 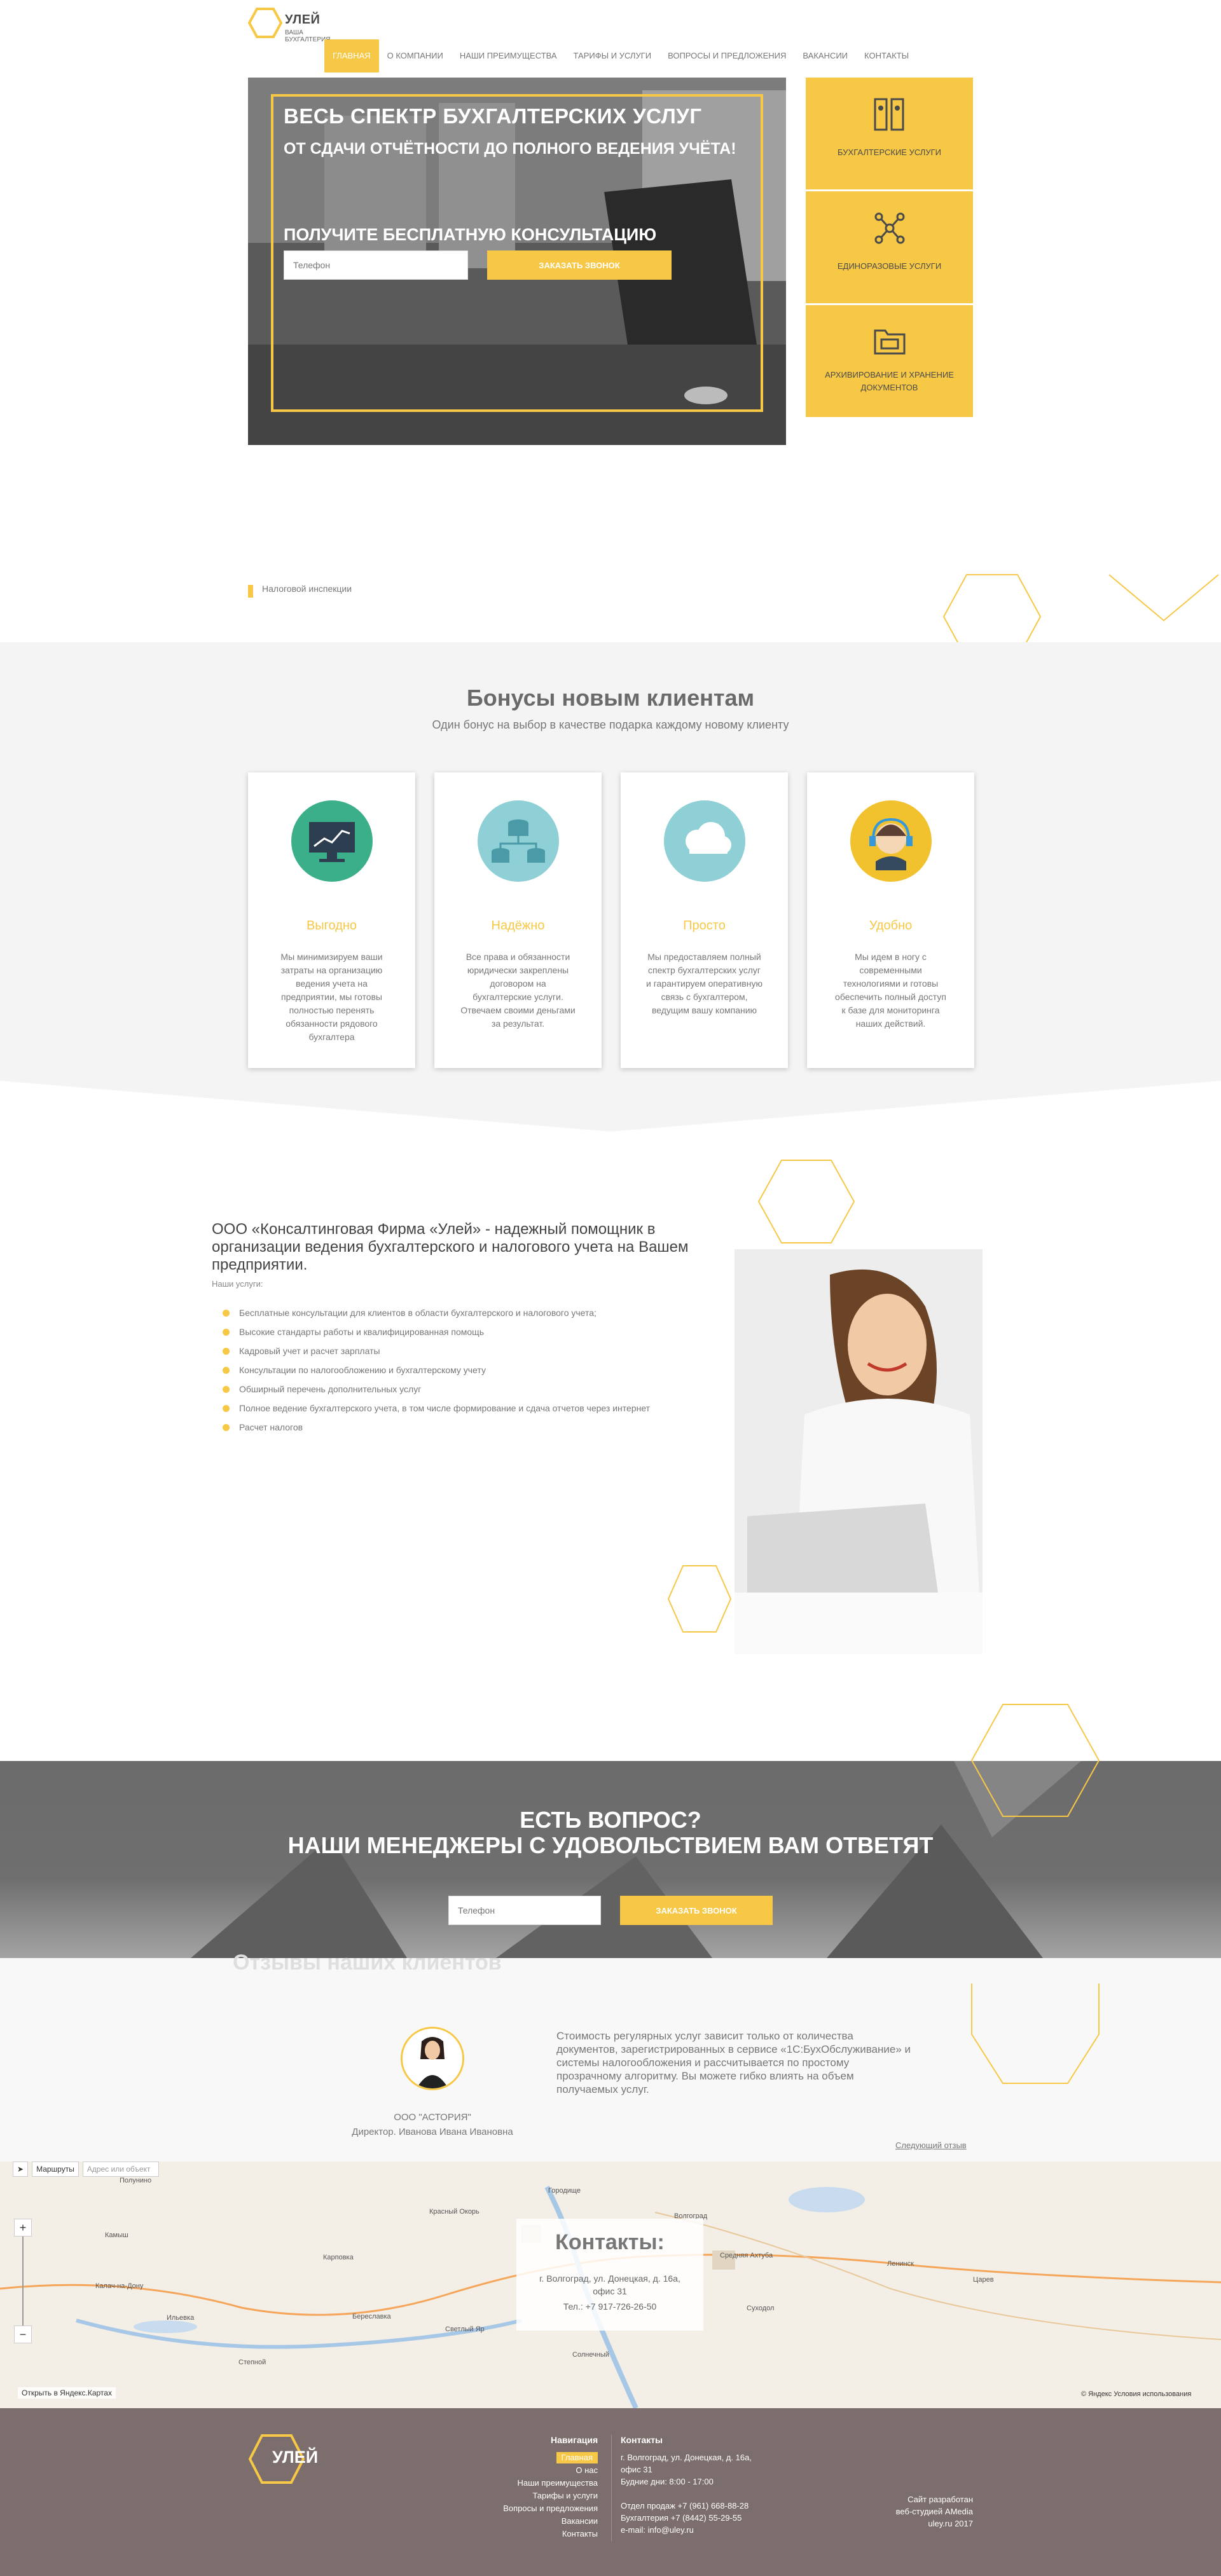 I want to click on hero-cta-text: ПОЛУЧИТЕ БЕСПЛАТНУЮ КОНСУЛЬТАЦИЮ, so click(x=470, y=235).